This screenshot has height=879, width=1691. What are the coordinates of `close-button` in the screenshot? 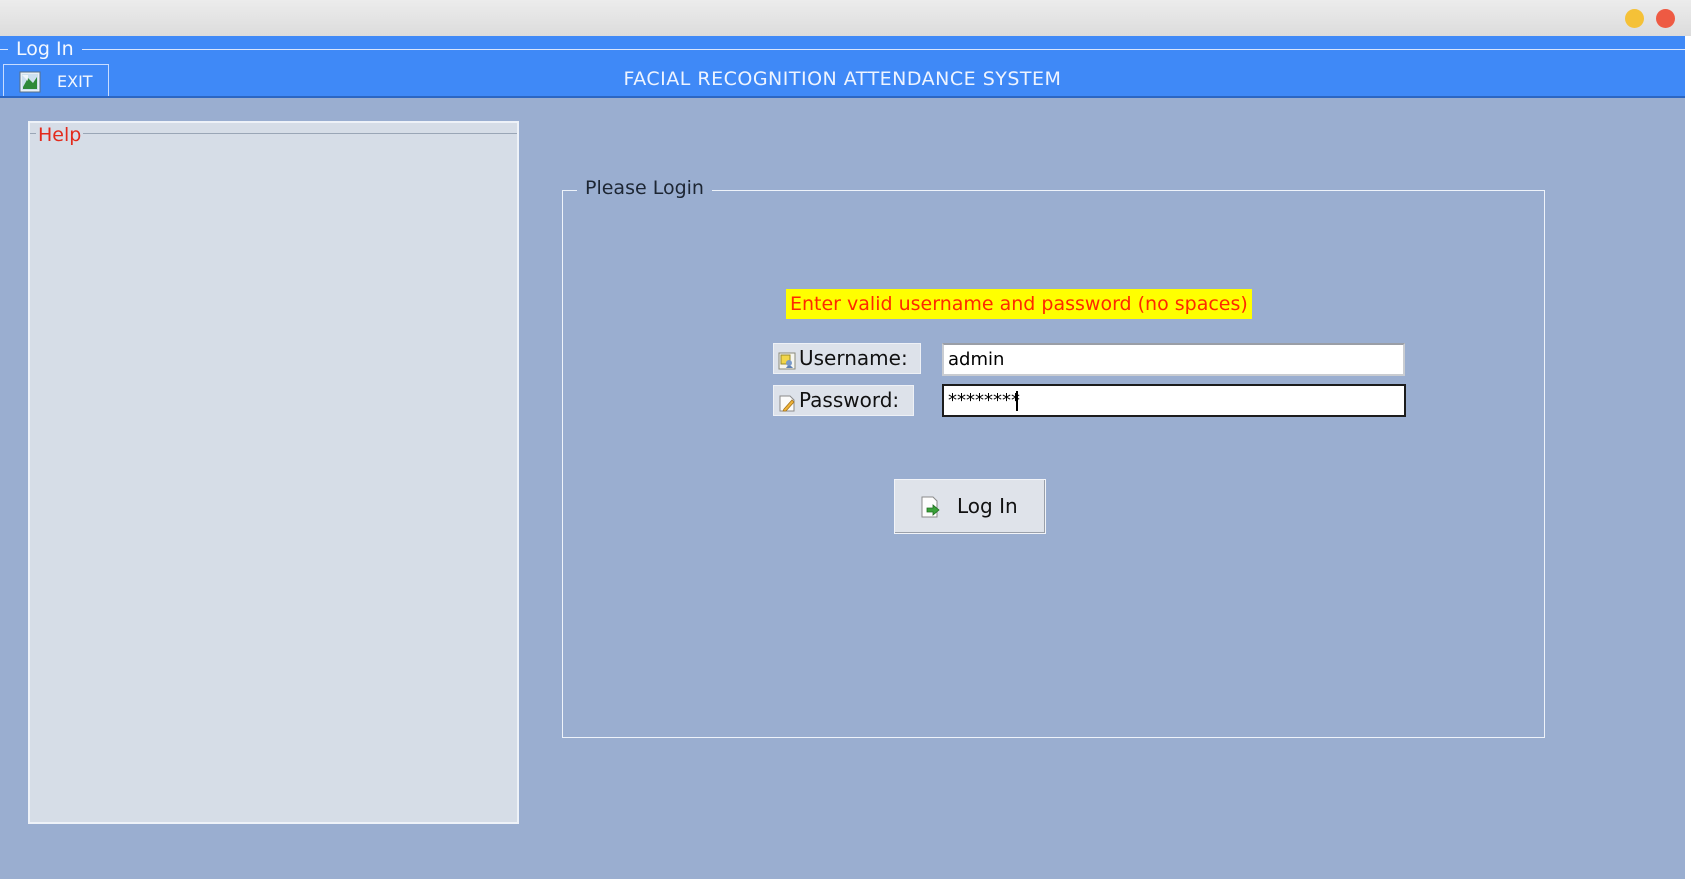 It's located at (1665, 18).